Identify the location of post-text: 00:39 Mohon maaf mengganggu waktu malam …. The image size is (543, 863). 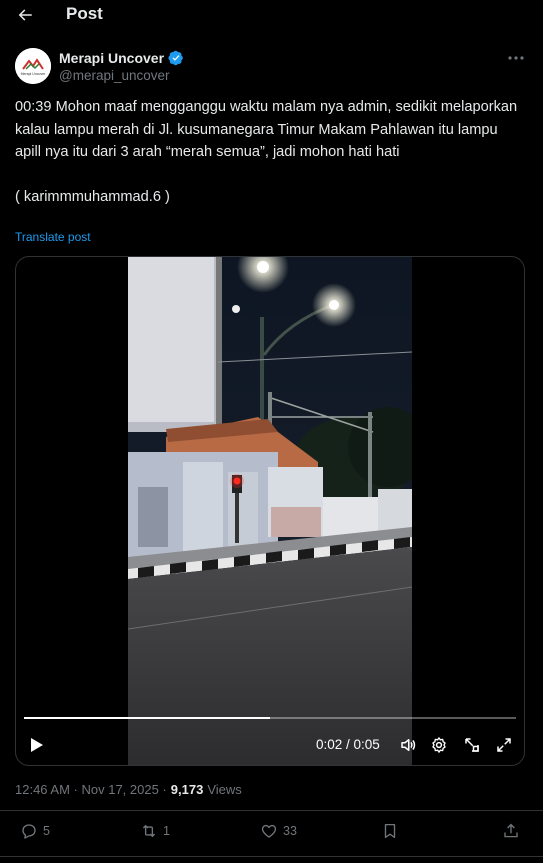
(266, 152).